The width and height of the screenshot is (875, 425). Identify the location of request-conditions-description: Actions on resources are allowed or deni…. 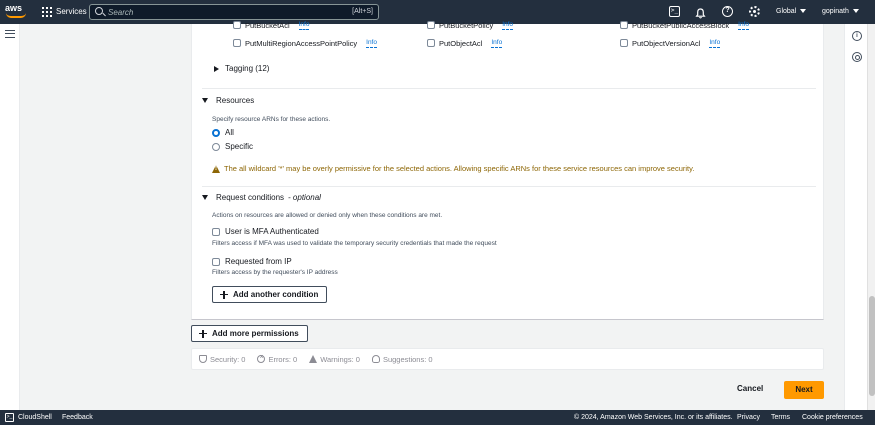
(327, 215).